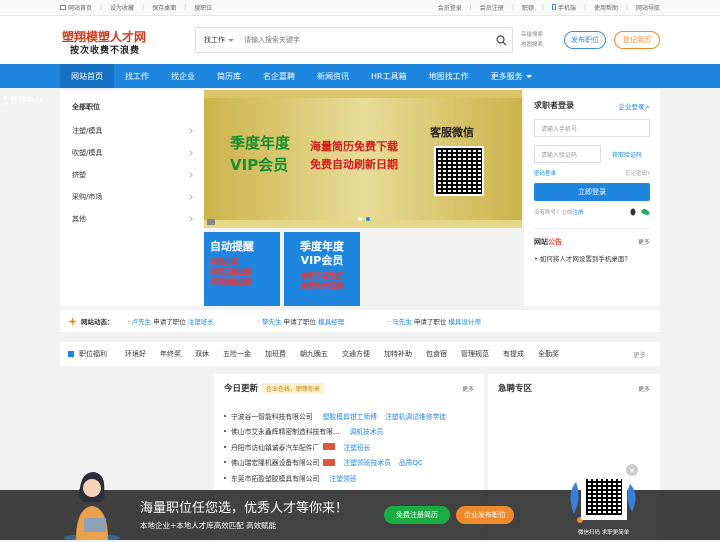  Describe the element at coordinates (417, 515) in the screenshot. I see `free-register-resume-button: 免费注册简历` at that location.